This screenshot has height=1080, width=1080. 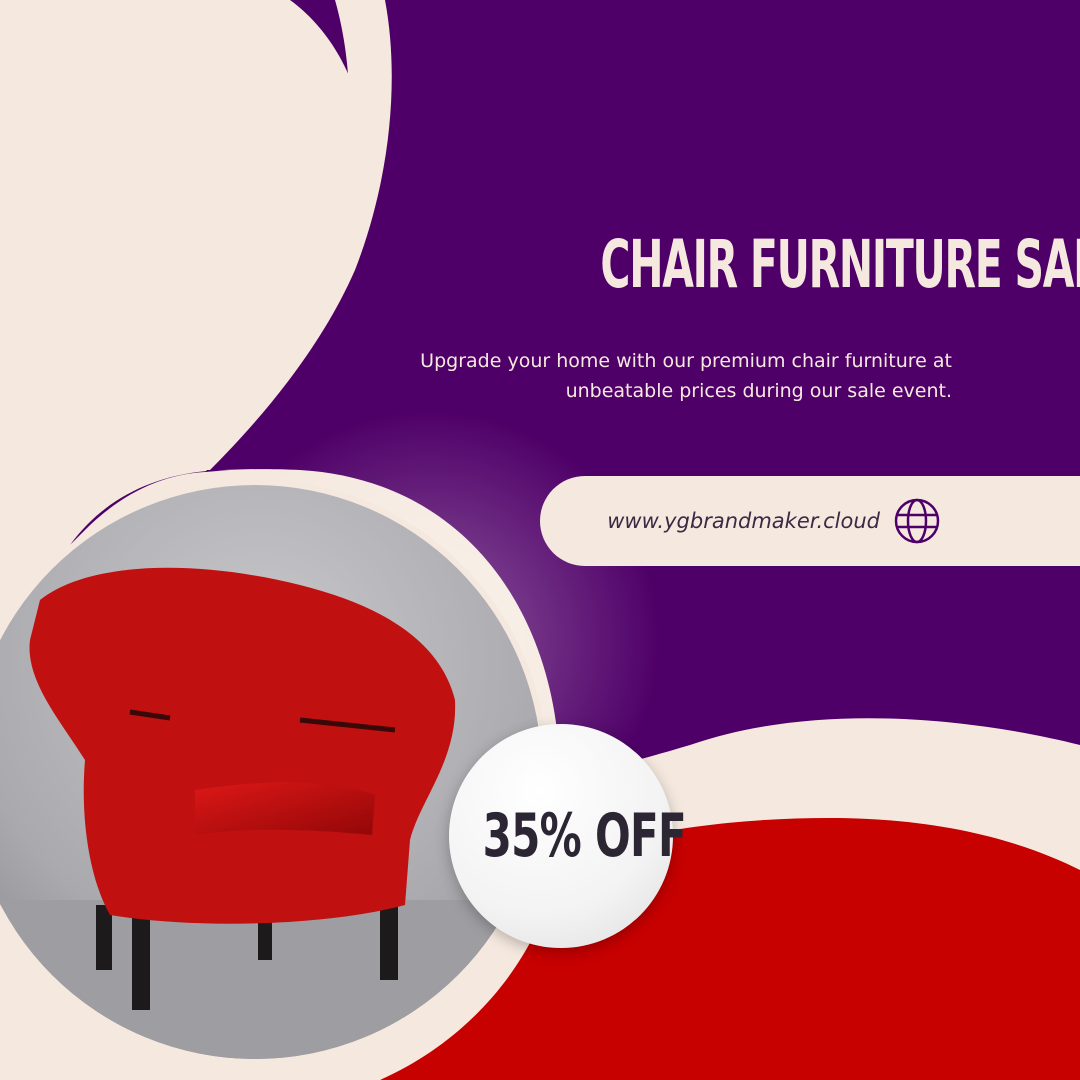 I want to click on discount-label: 35% OFF, so click(x=584, y=836).